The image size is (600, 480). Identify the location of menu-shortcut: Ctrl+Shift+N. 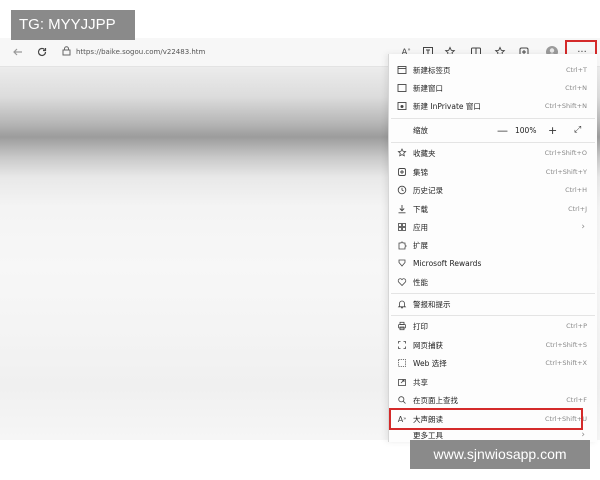
(565, 106).